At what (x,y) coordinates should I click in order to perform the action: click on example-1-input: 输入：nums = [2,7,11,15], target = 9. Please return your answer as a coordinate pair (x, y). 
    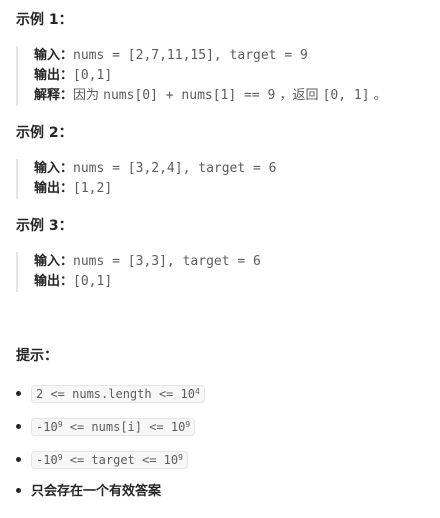
    Looking at the image, I should click on (235, 56).